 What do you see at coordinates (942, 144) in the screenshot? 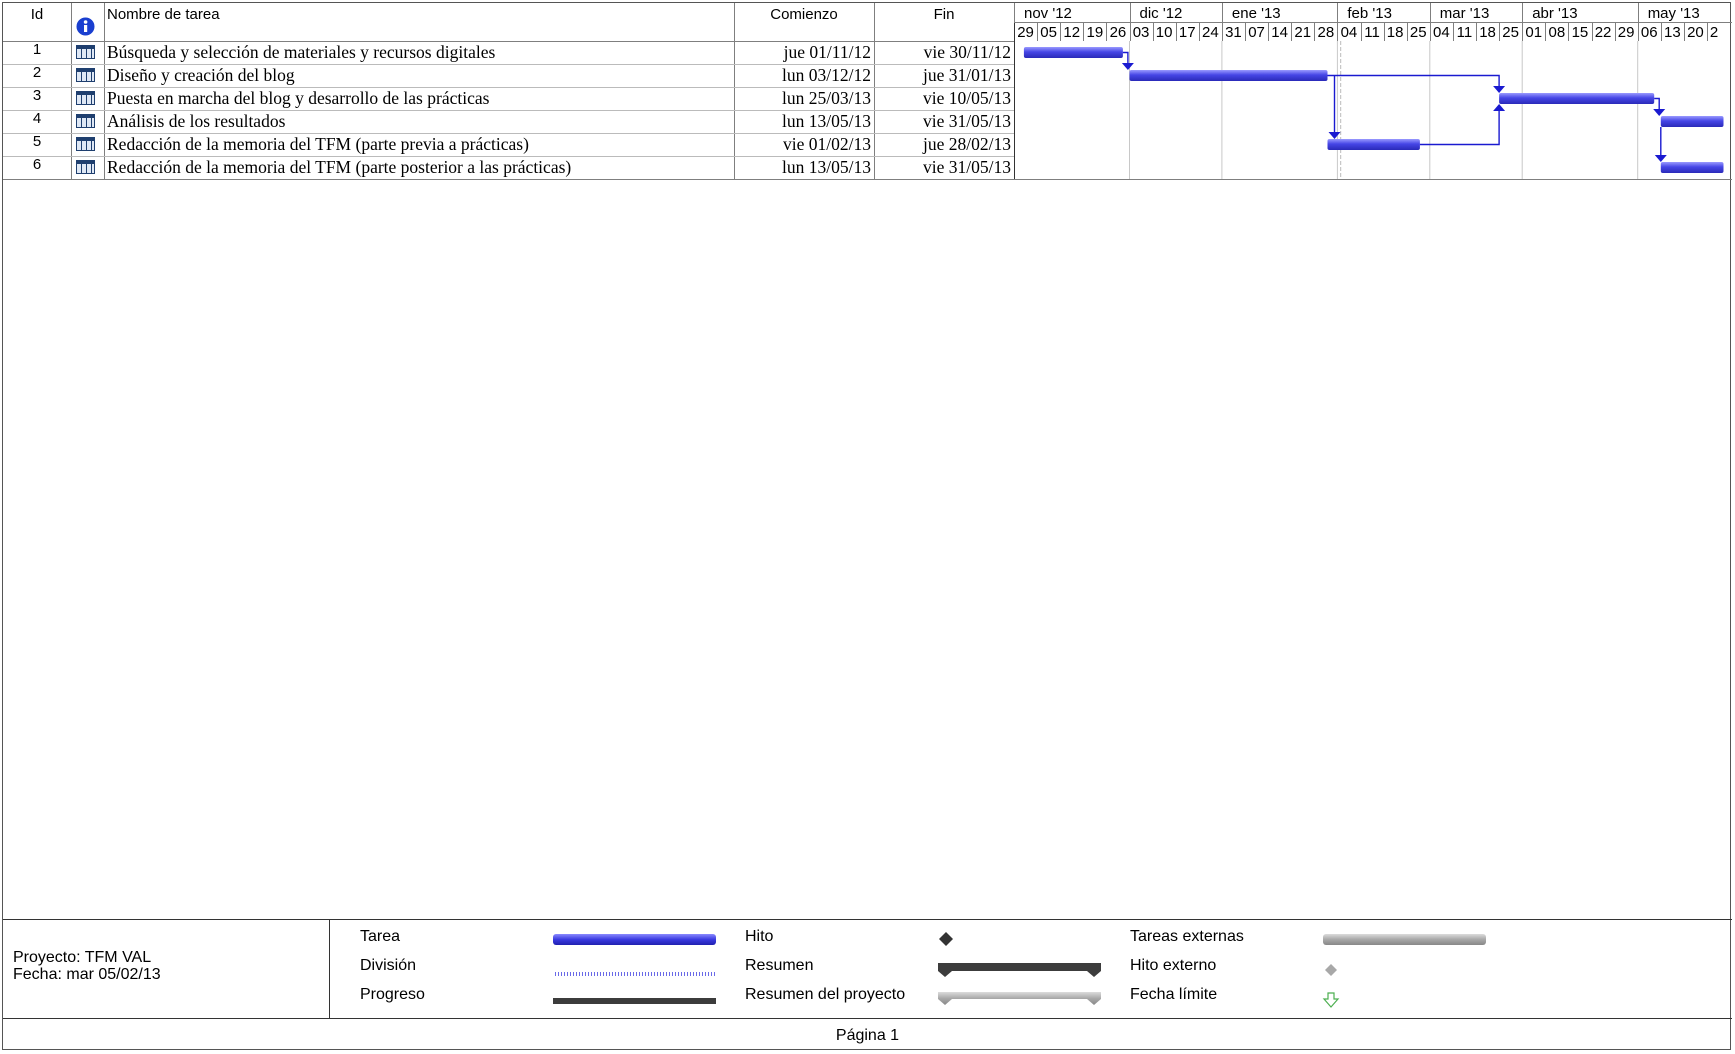
I see `task-end: jue 28/02/13` at bounding box center [942, 144].